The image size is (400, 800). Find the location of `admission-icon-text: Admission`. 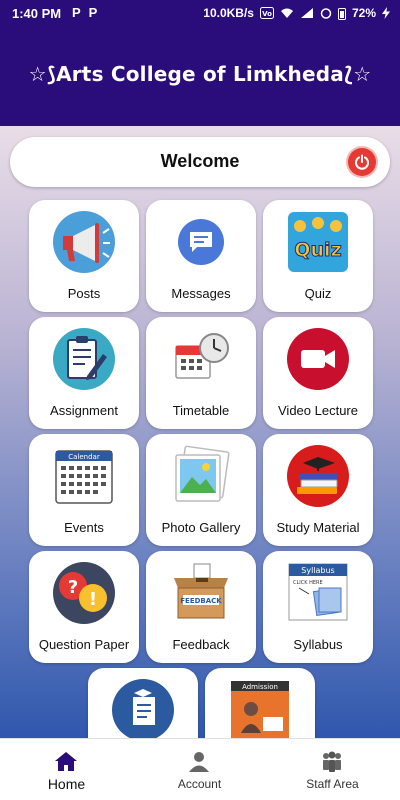

admission-icon-text: Admission is located at coordinates (260, 687).